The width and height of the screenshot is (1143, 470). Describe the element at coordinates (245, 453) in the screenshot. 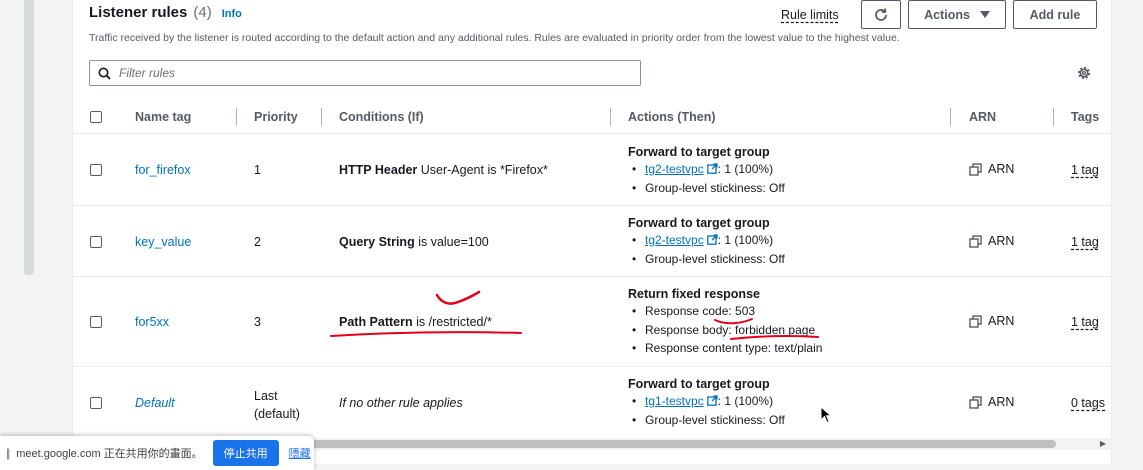

I see `stop-sharing-button: 停止共用` at that location.